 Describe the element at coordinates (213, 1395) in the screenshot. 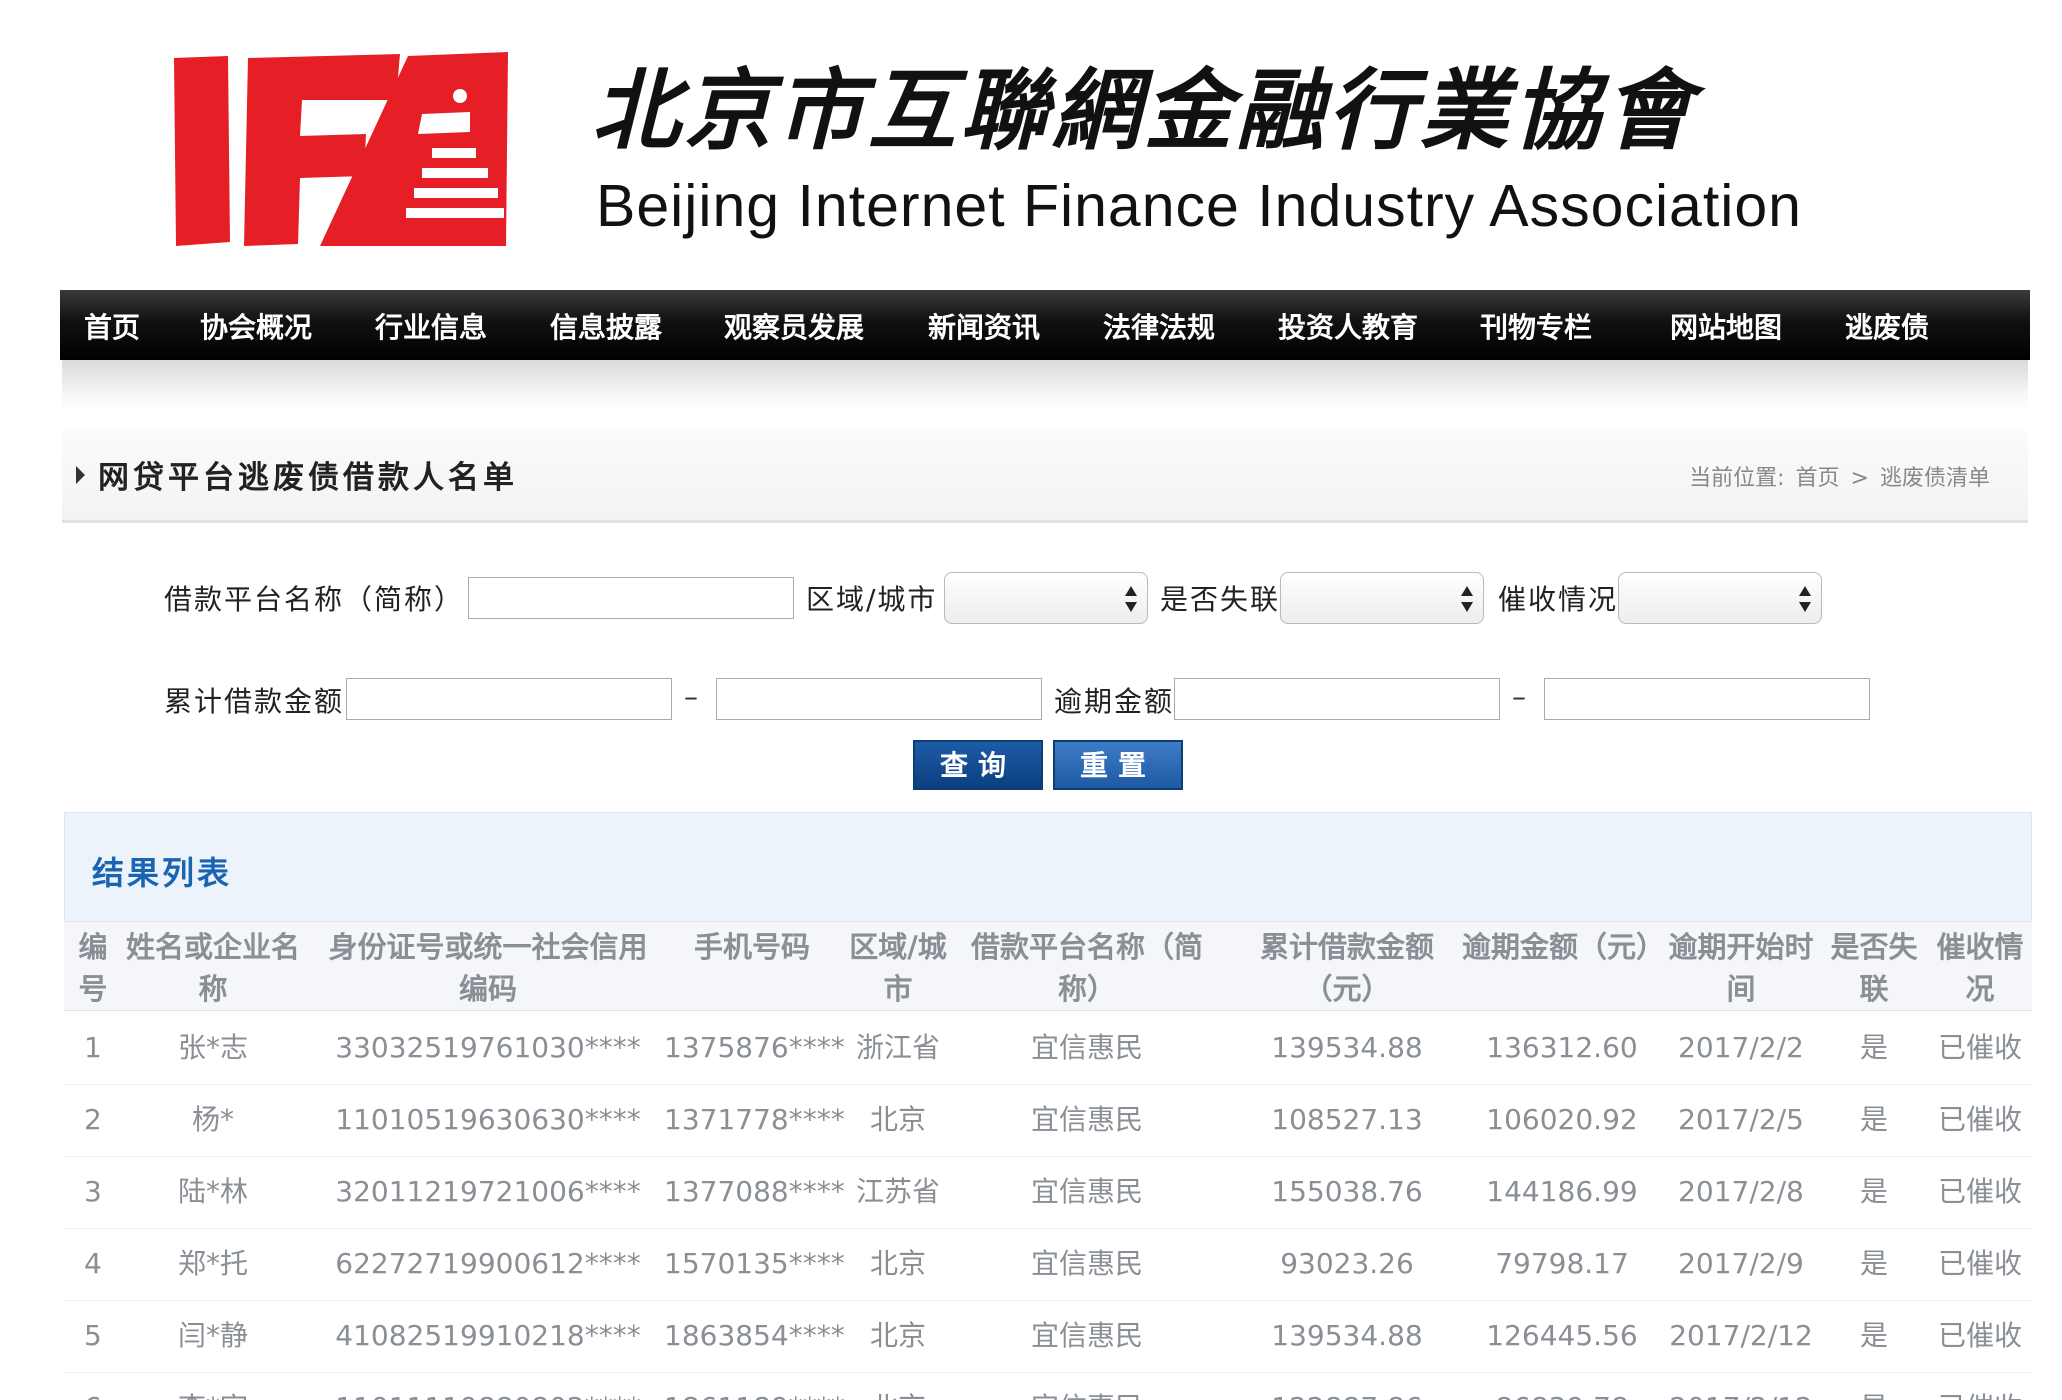

I see `table-cell-col-name: 李*宇` at that location.